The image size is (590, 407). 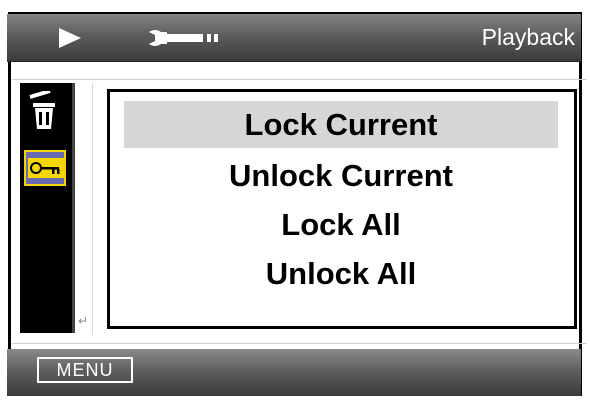 I want to click on page-title: Playback, so click(x=528, y=37).